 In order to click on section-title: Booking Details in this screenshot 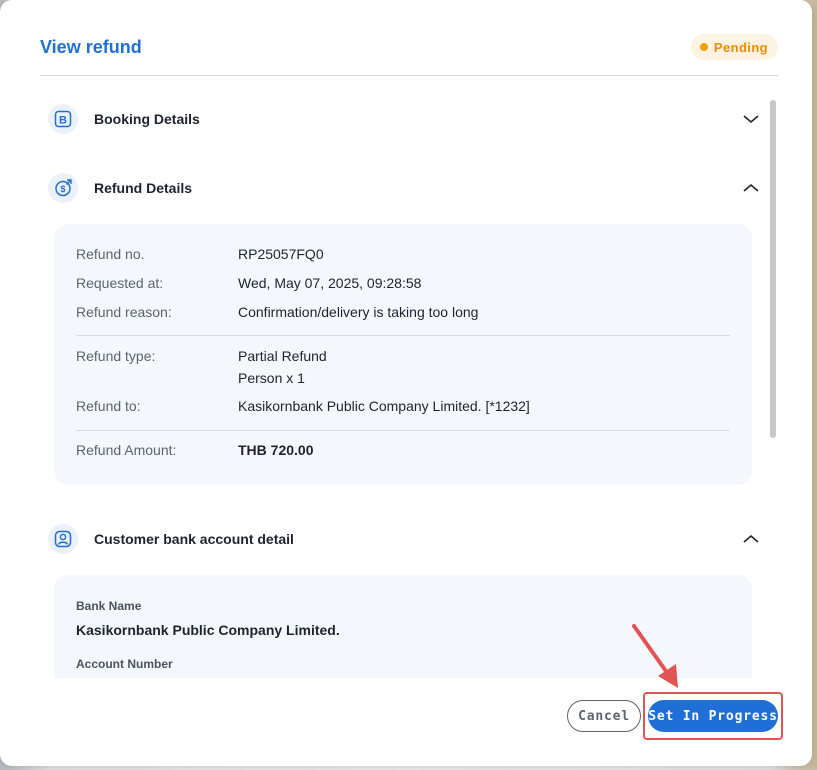, I will do `click(147, 119)`.